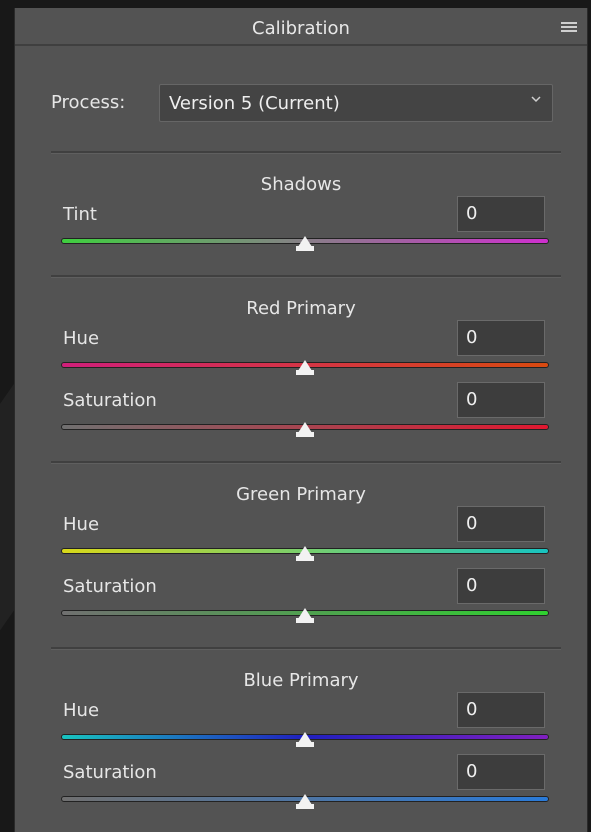 Image resolution: width=591 pixels, height=832 pixels. Describe the element at coordinates (110, 772) in the screenshot. I see `blue-saturation-label: Saturation` at that location.